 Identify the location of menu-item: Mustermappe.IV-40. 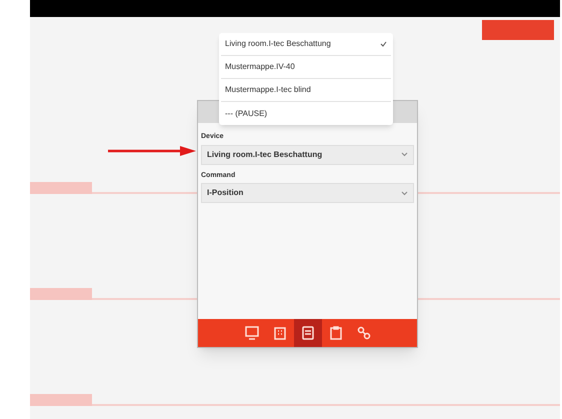
(306, 67).